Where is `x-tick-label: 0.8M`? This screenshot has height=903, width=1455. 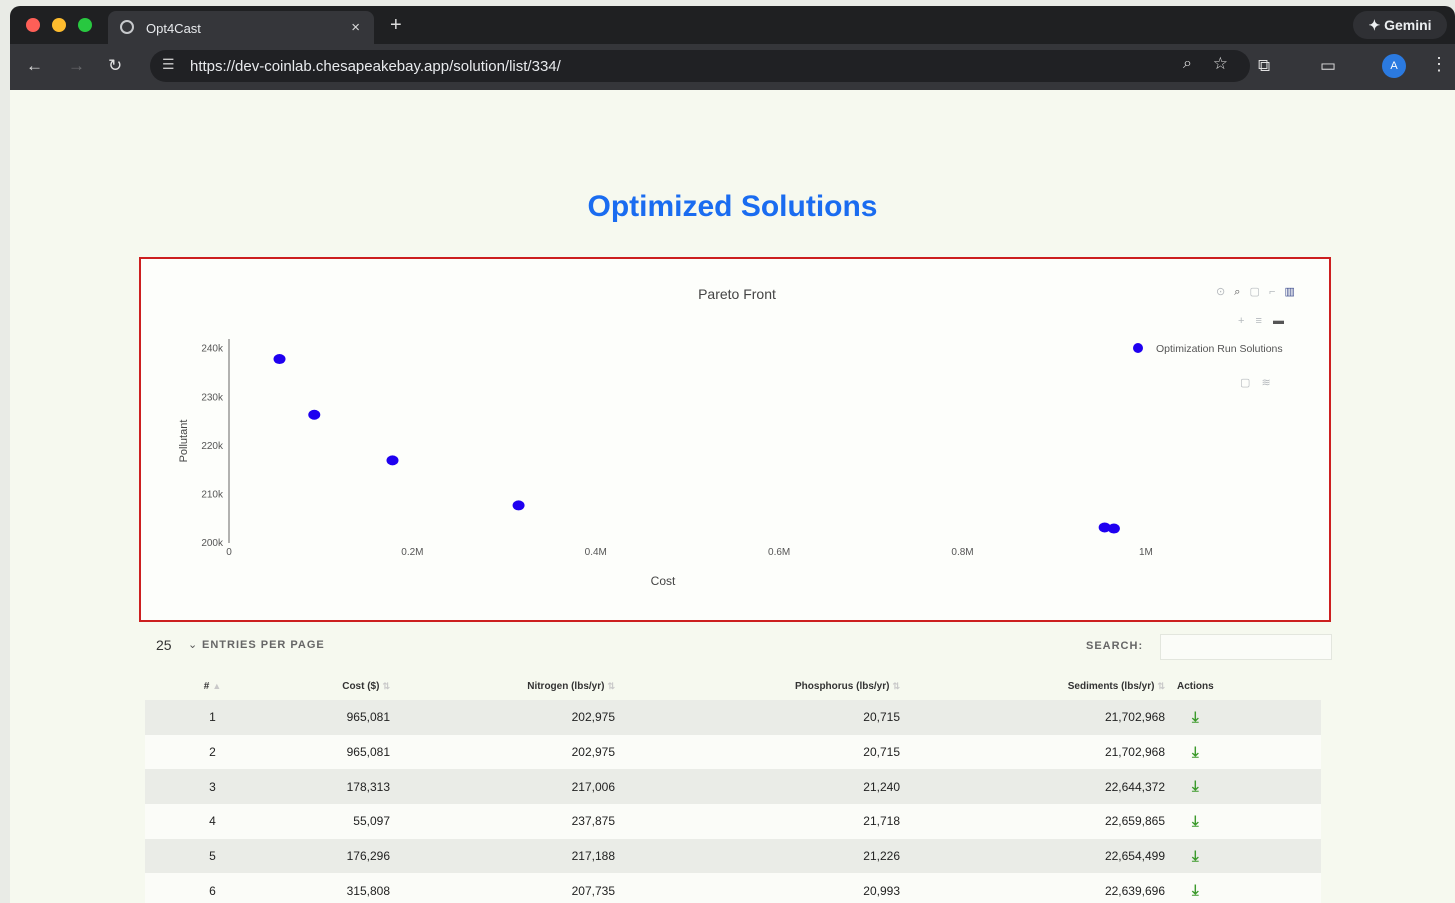 x-tick-label: 0.8M is located at coordinates (962, 552).